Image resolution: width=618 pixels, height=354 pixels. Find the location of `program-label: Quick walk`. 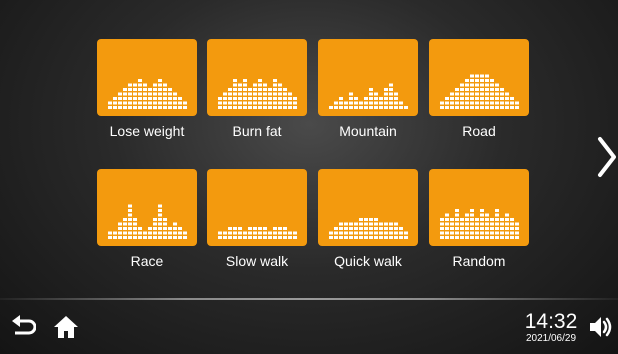

program-label: Quick walk is located at coordinates (368, 261).